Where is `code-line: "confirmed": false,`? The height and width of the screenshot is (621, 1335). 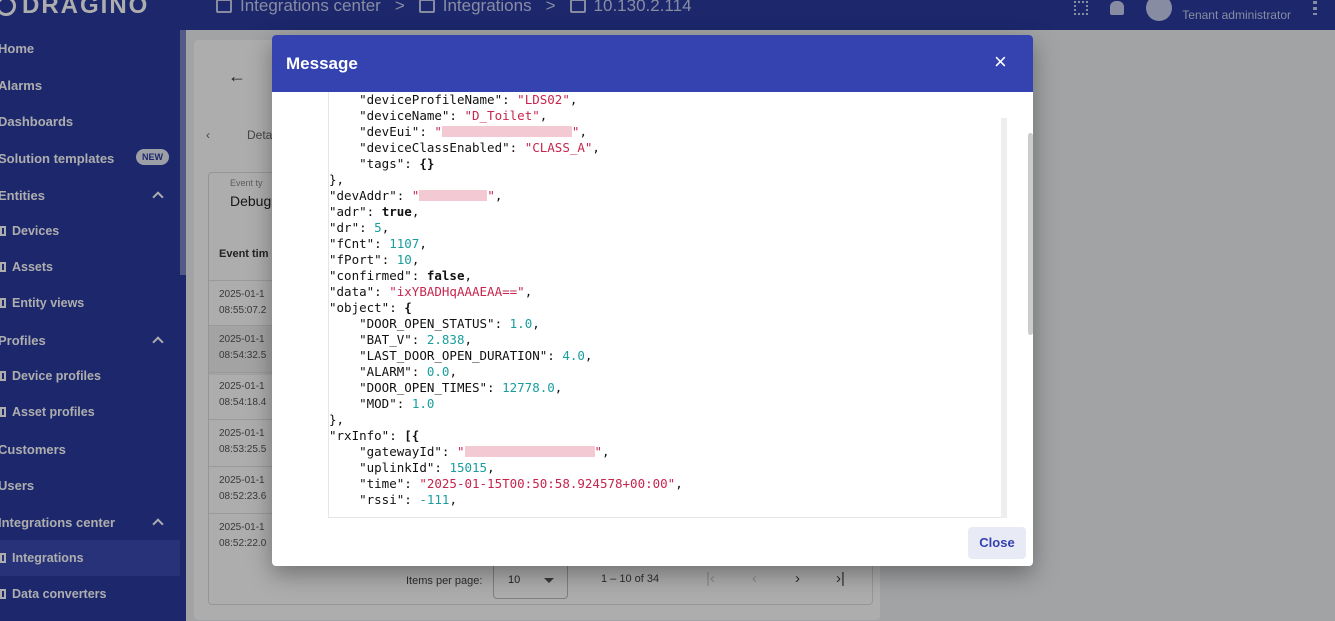 code-line: "confirmed": false, is located at coordinates (401, 275).